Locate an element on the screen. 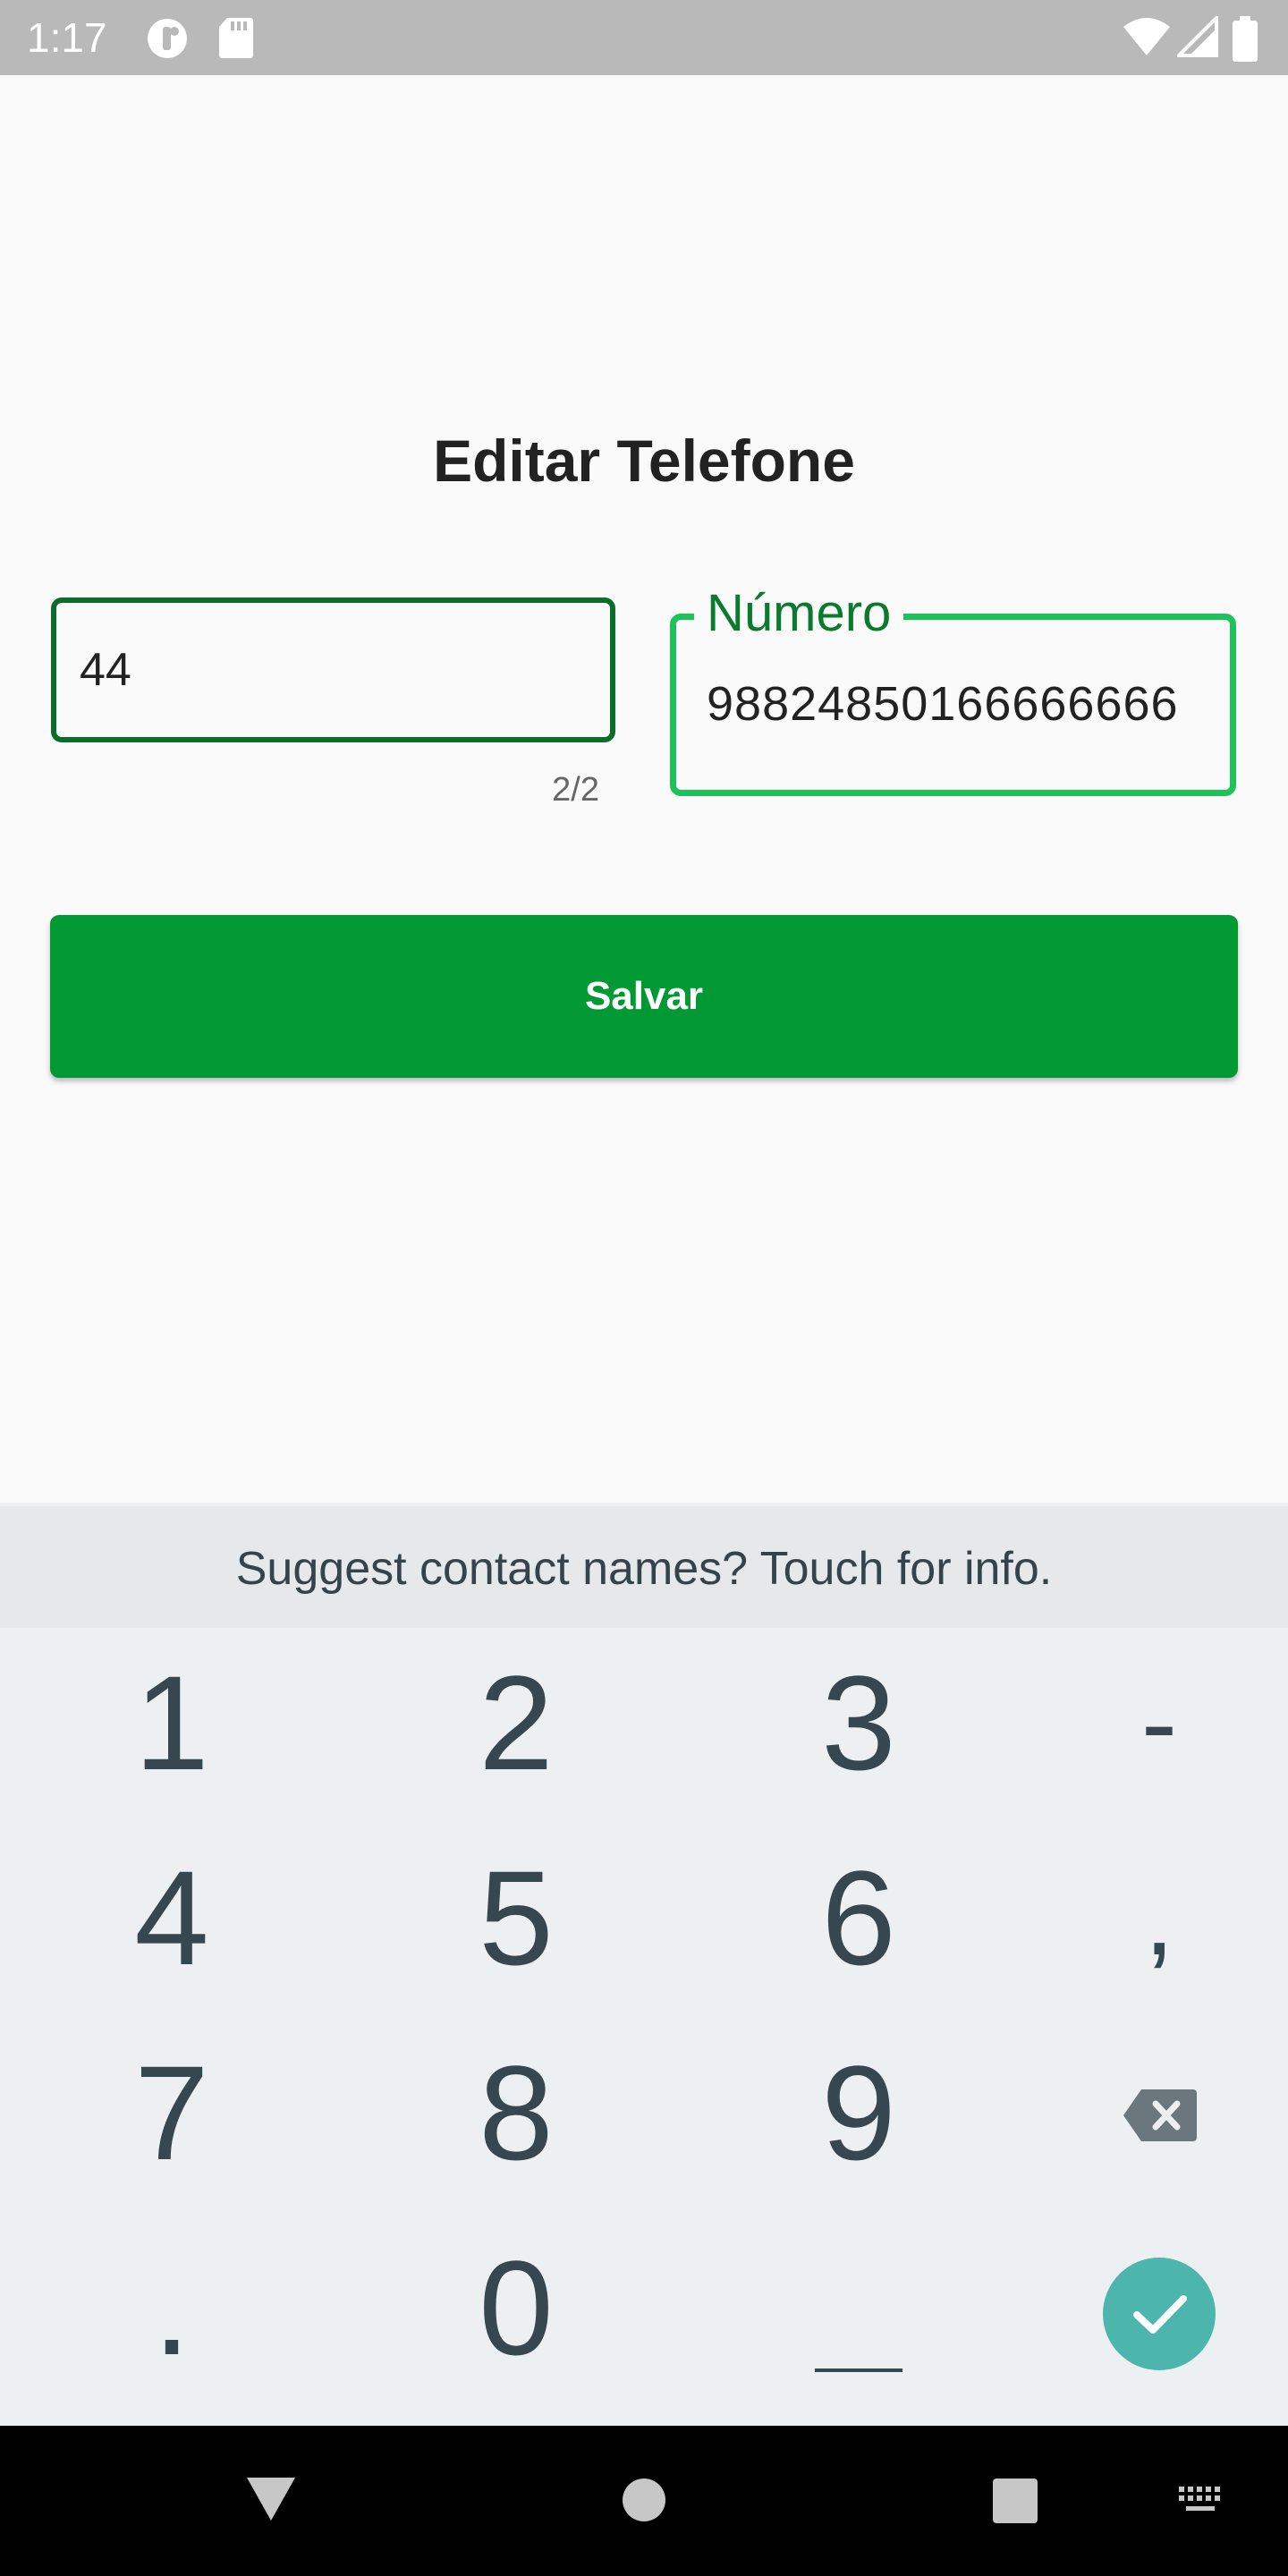 This screenshot has height=2576, width=1288. key-0: 0 is located at coordinates (516, 2307).